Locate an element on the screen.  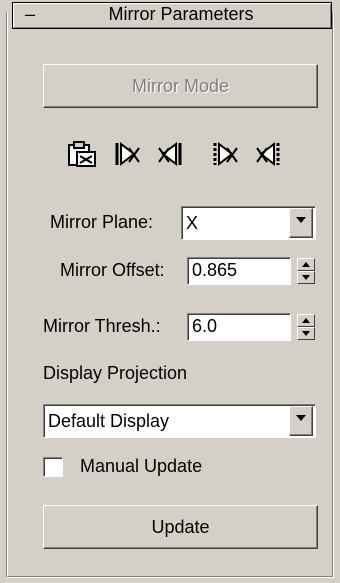
mirror-plane-label: Mirror Plane: is located at coordinates (102, 222).